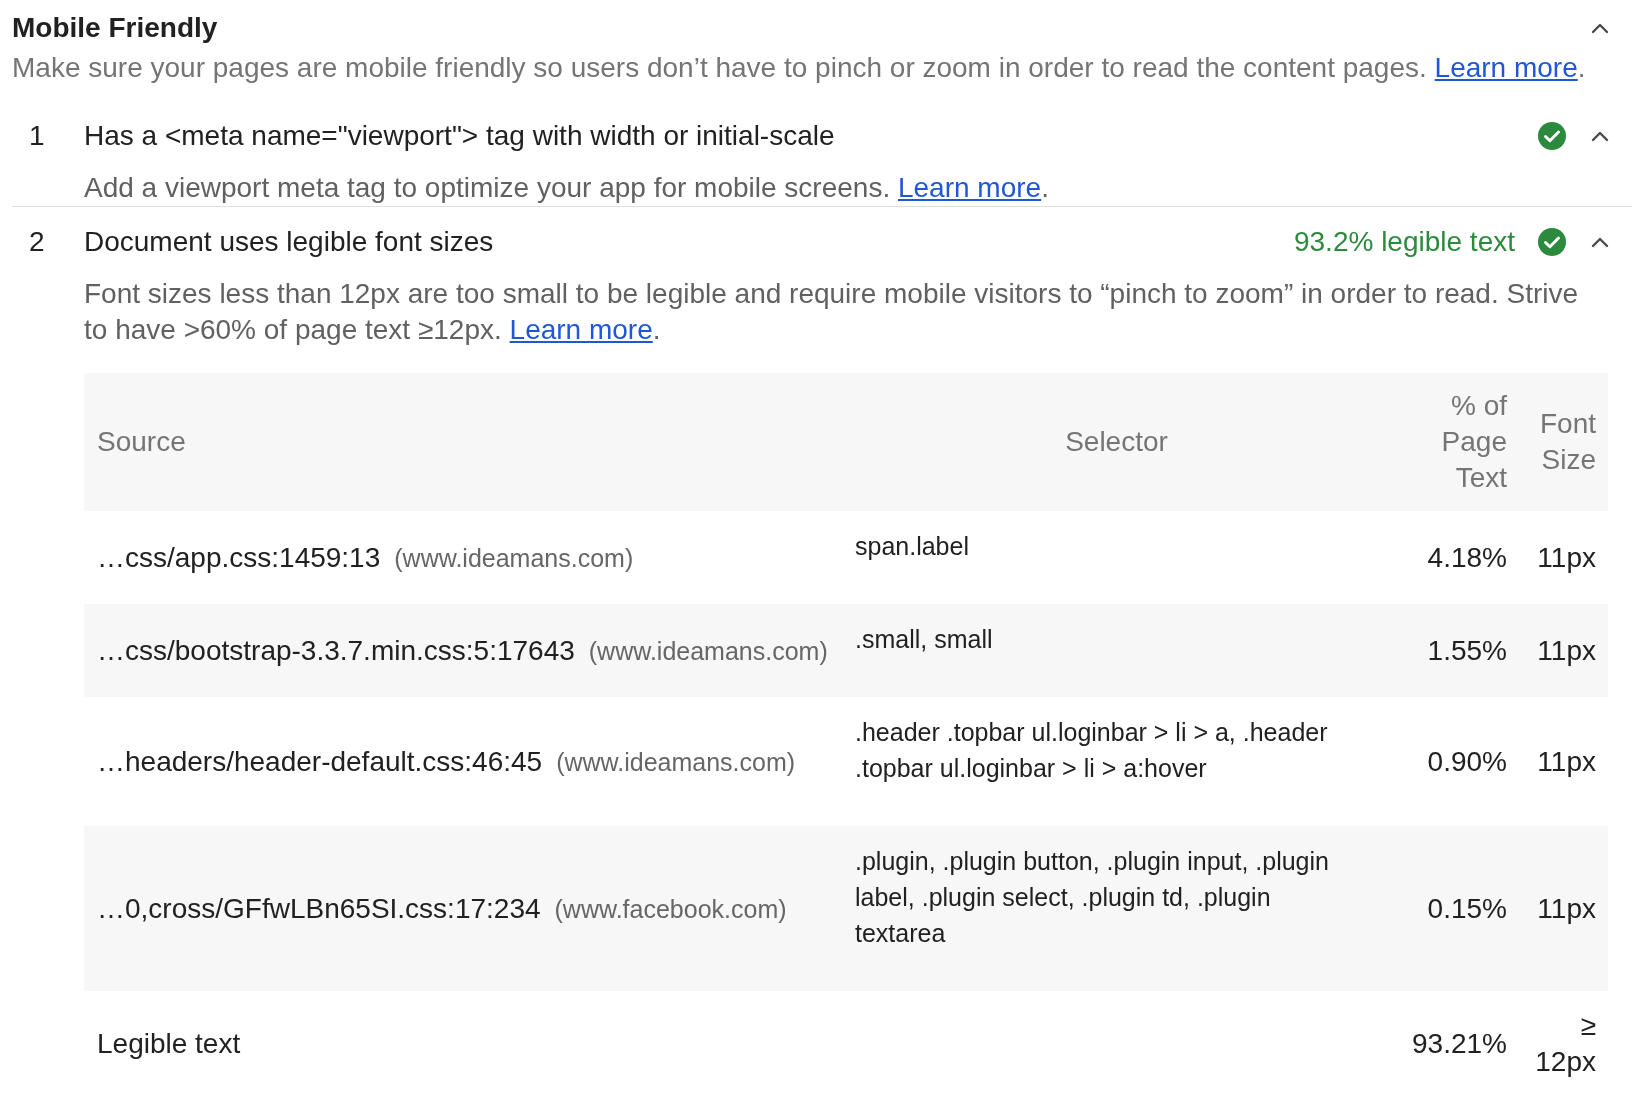  Describe the element at coordinates (1567, 442) in the screenshot. I see `column-header: Font Size` at that location.